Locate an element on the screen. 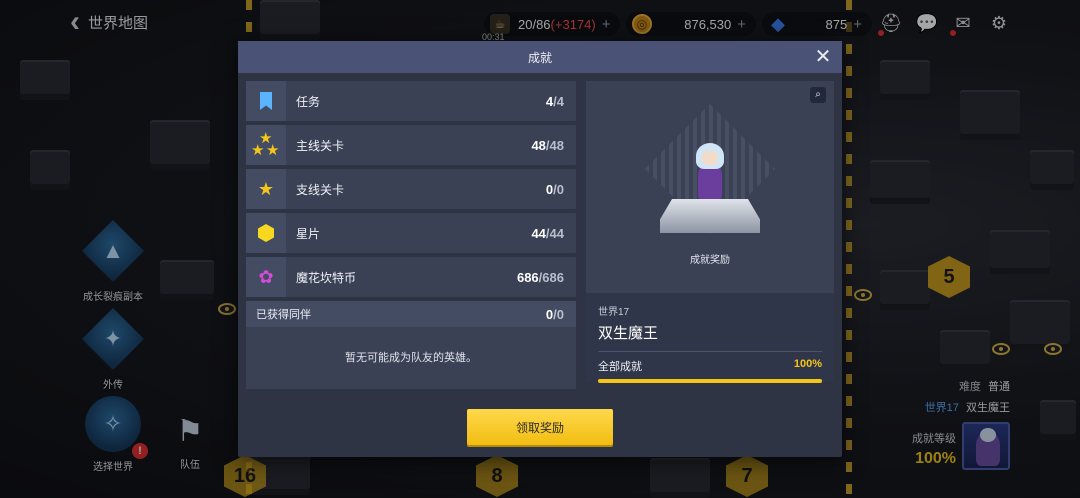 The width and height of the screenshot is (1080, 498). reward-world: 世界17 is located at coordinates (614, 312).